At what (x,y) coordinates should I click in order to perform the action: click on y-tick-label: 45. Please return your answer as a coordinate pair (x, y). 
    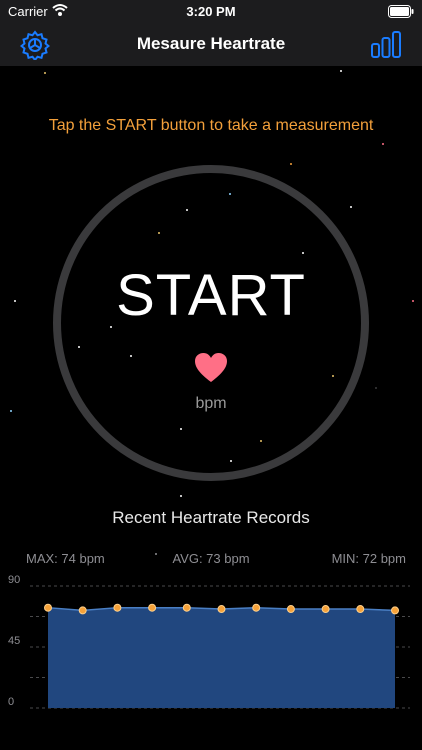
    Looking at the image, I should click on (14, 641).